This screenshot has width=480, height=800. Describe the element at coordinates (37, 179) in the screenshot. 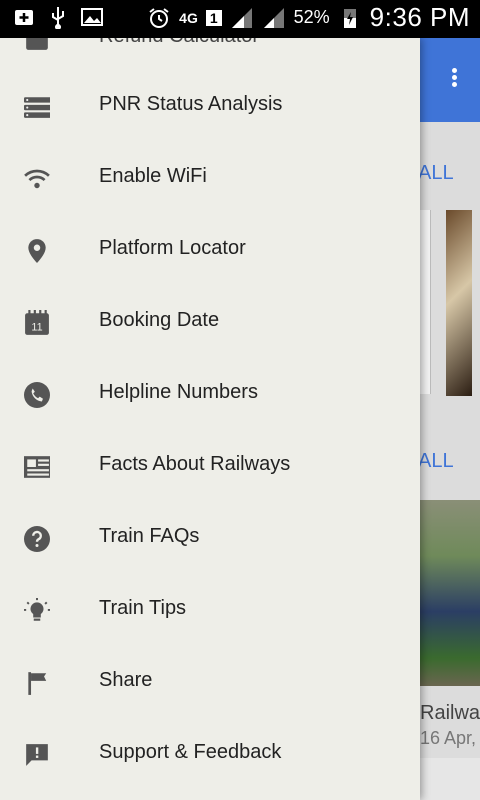

I see `wifi-icon` at that location.